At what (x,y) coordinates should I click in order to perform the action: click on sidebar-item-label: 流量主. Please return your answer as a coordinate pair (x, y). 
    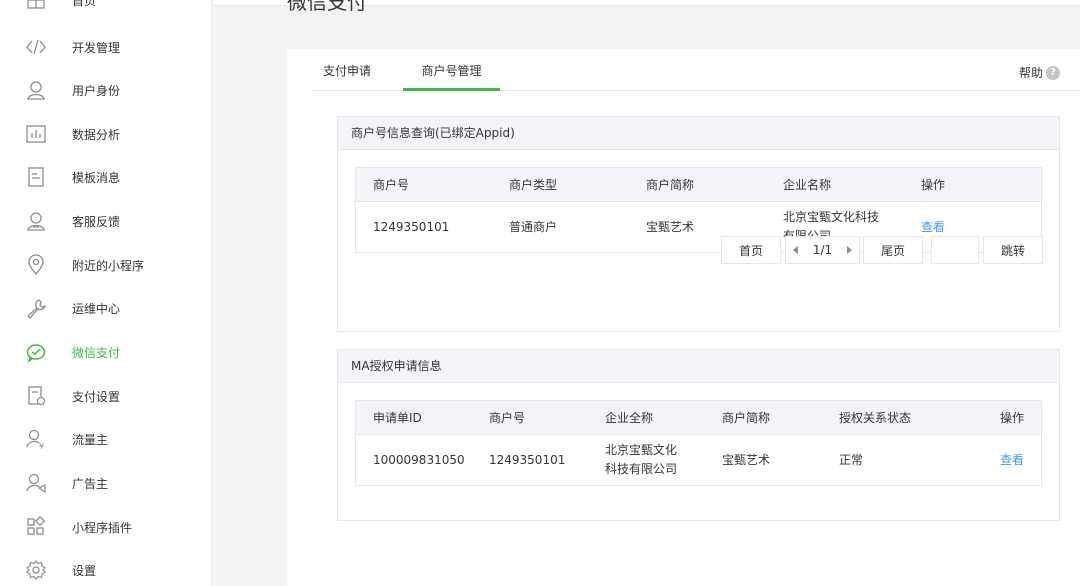
    Looking at the image, I should click on (90, 439).